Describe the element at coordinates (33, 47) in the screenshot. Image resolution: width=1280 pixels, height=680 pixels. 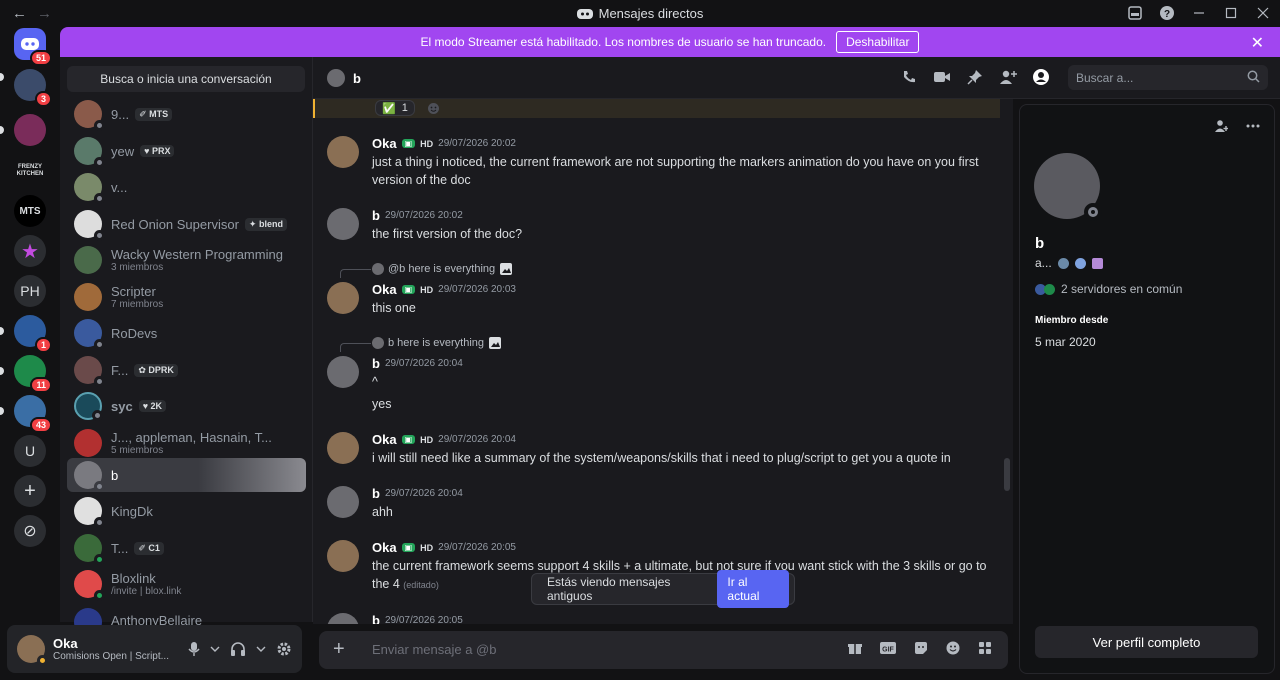
I see `home-dm-button: 51` at that location.